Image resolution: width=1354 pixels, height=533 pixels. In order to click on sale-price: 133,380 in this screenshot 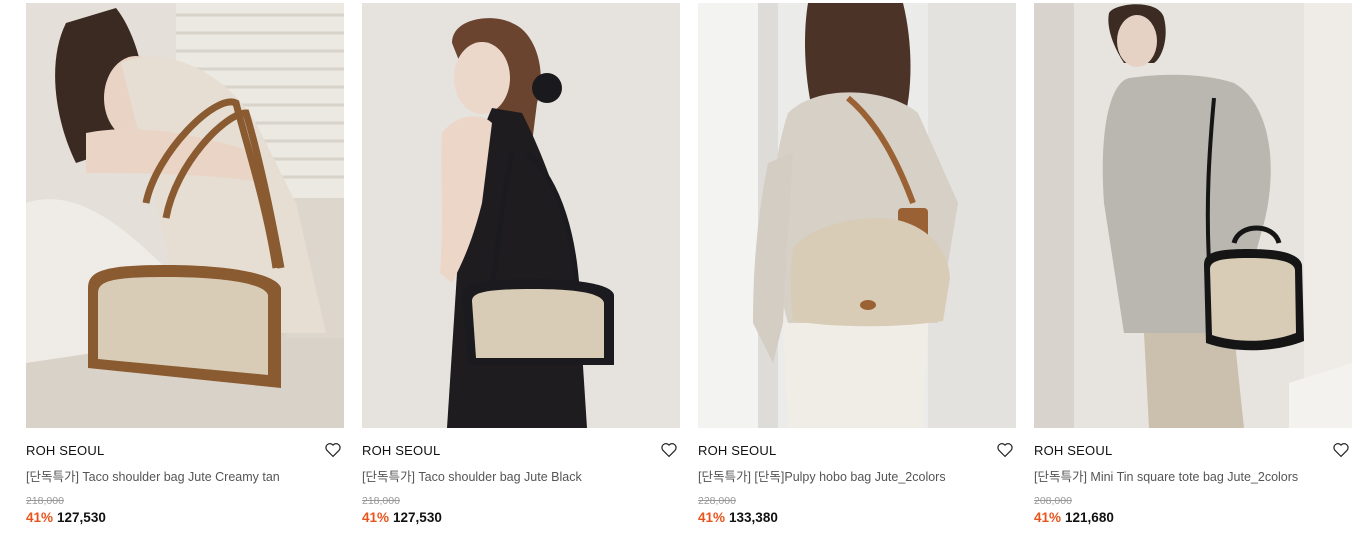, I will do `click(753, 517)`.